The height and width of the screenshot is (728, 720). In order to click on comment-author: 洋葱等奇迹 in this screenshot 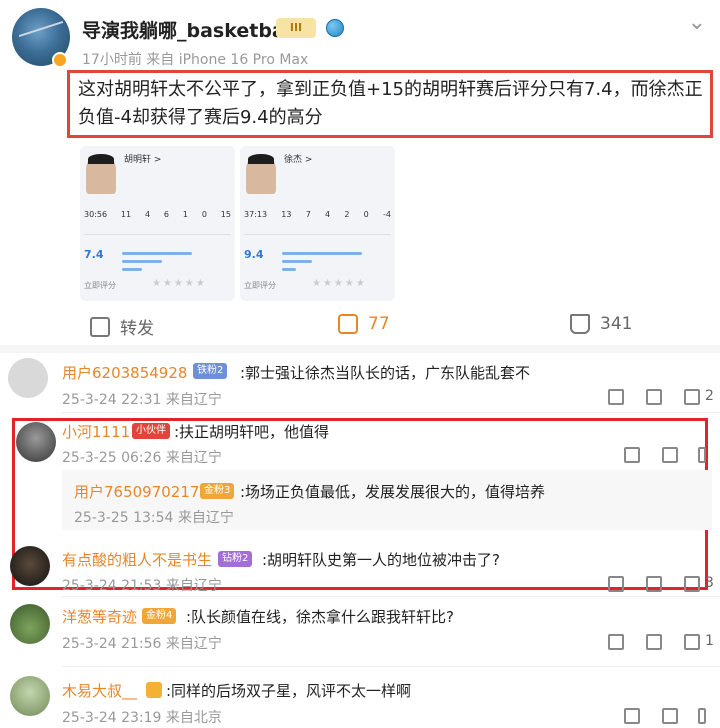, I will do `click(99, 616)`.